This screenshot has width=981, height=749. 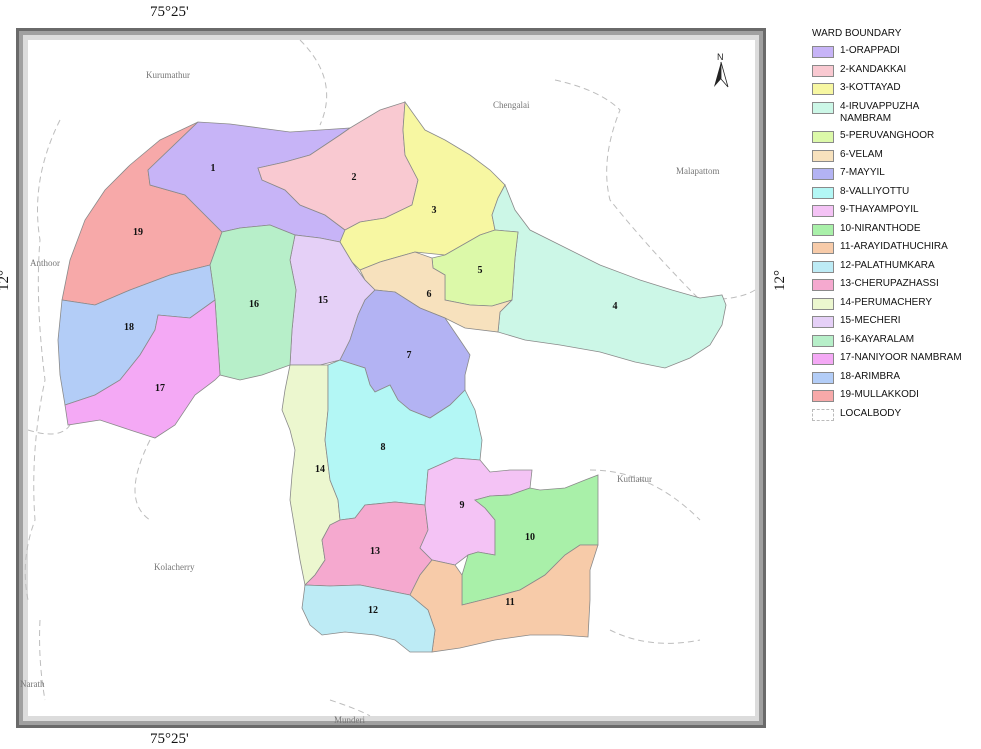 What do you see at coordinates (698, 171) in the screenshot?
I see `place-malapattom: Malapattom` at bounding box center [698, 171].